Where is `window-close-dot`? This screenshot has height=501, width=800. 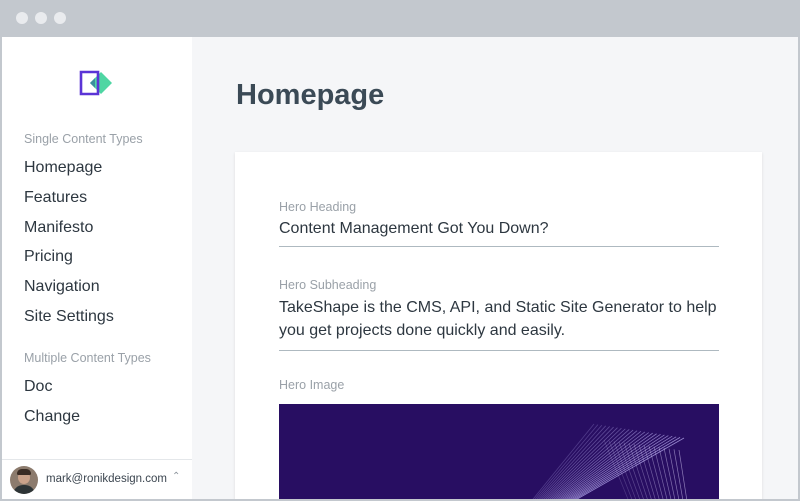 window-close-dot is located at coordinates (22, 18).